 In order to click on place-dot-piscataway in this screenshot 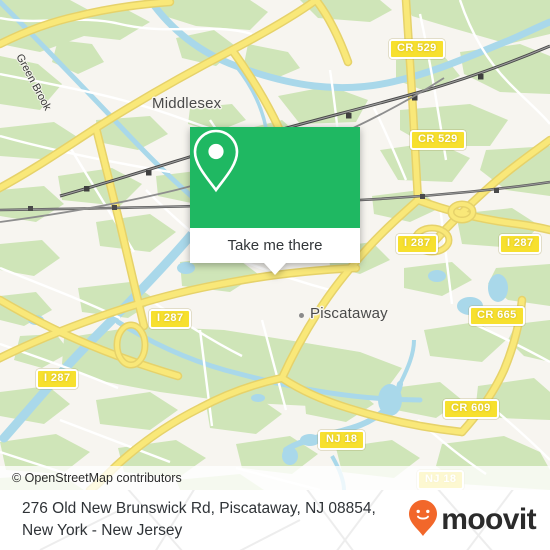, I will do `click(301, 315)`.